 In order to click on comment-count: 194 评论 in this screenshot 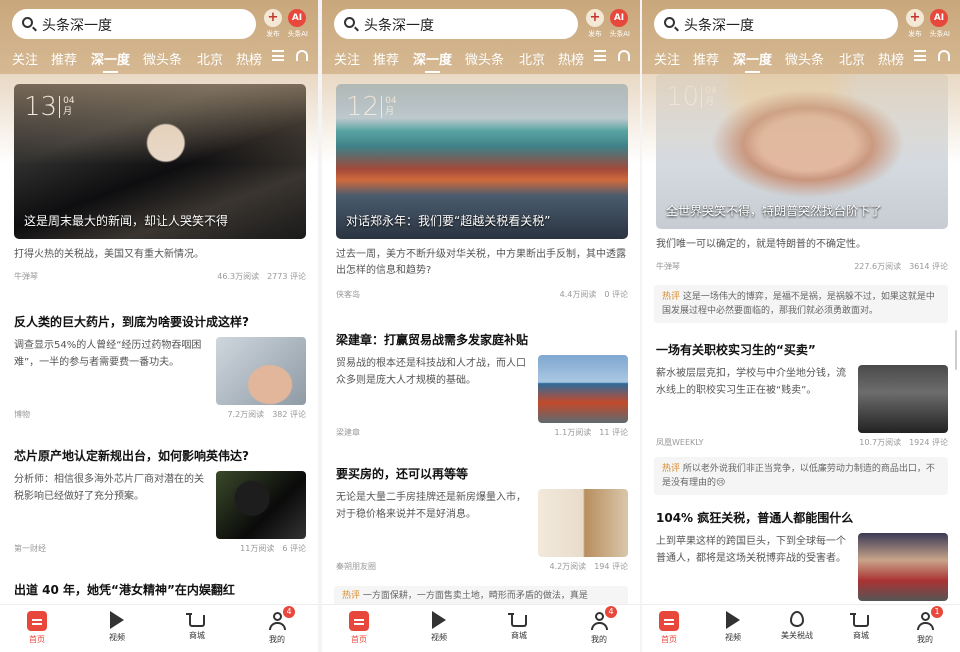, I will do `click(611, 566)`.